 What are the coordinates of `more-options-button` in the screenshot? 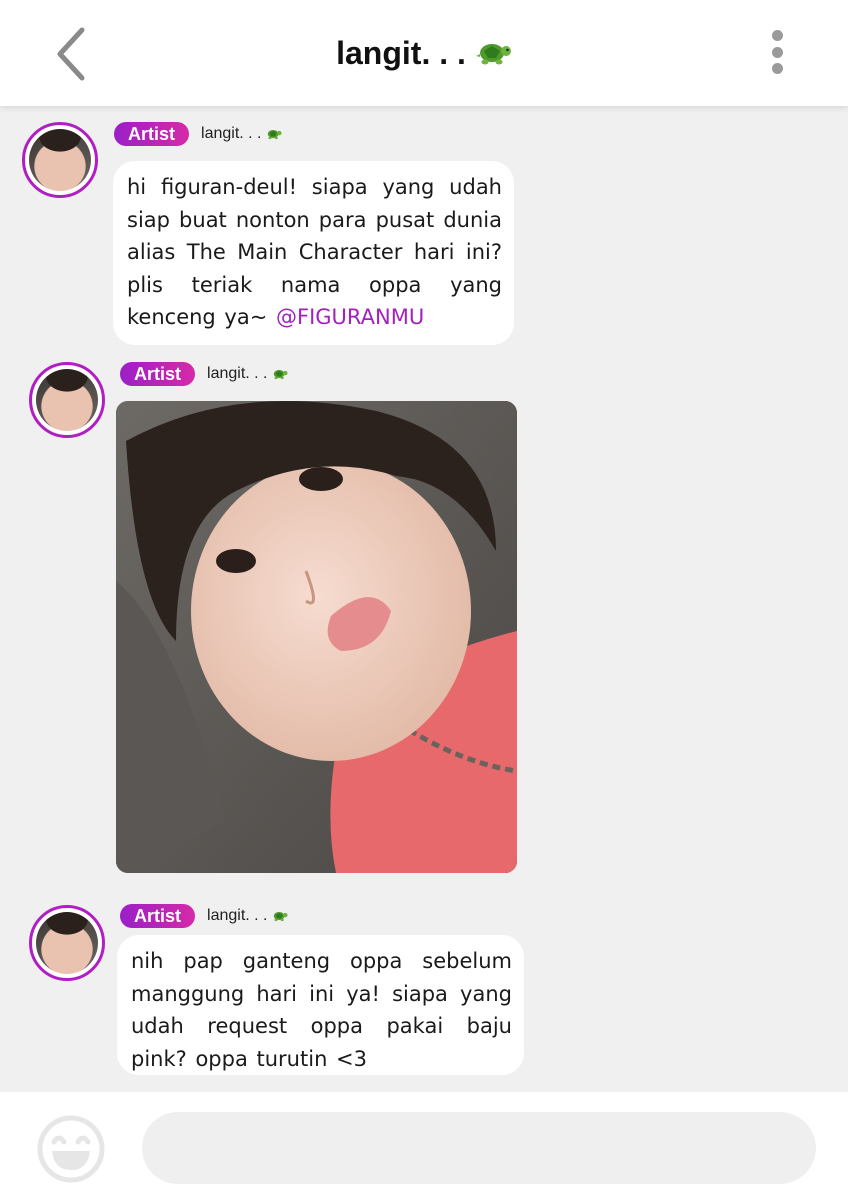 It's located at (777, 52).